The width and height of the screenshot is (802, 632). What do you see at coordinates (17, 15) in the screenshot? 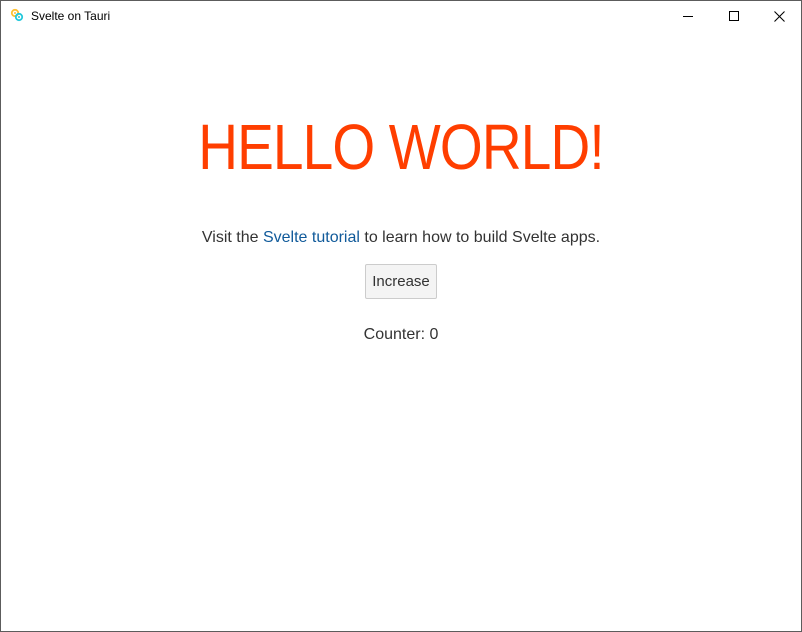
I see `tauri-app-icon` at bounding box center [17, 15].